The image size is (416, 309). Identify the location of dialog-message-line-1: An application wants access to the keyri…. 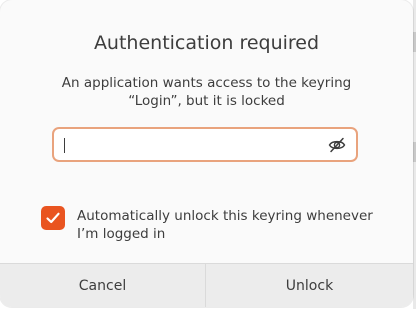
(206, 83).